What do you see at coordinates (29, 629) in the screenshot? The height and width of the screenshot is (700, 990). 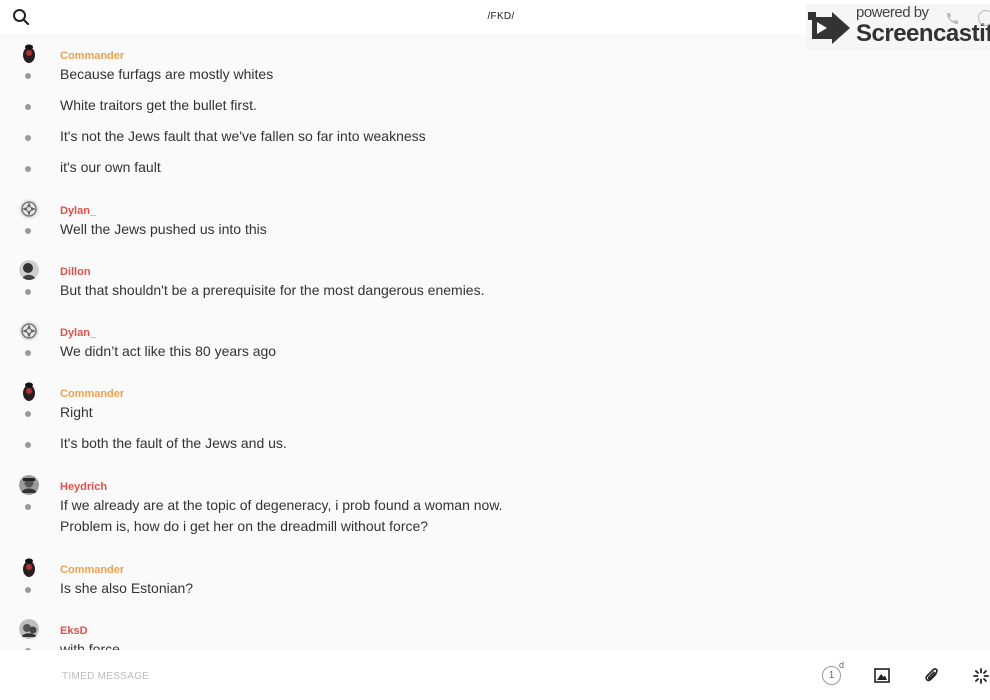 I see `eksd-avatar` at bounding box center [29, 629].